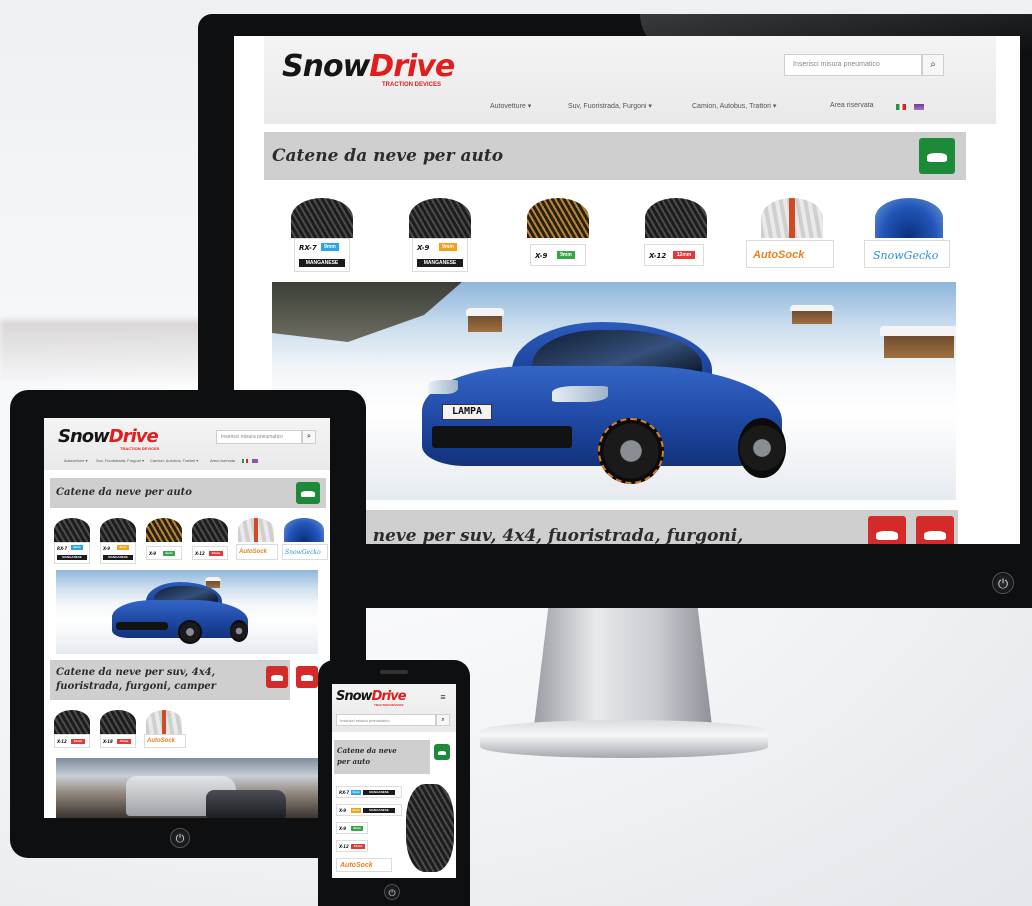 The height and width of the screenshot is (906, 1032). What do you see at coordinates (84, 436) in the screenshot?
I see `logo-snow-text: Snow` at bounding box center [84, 436].